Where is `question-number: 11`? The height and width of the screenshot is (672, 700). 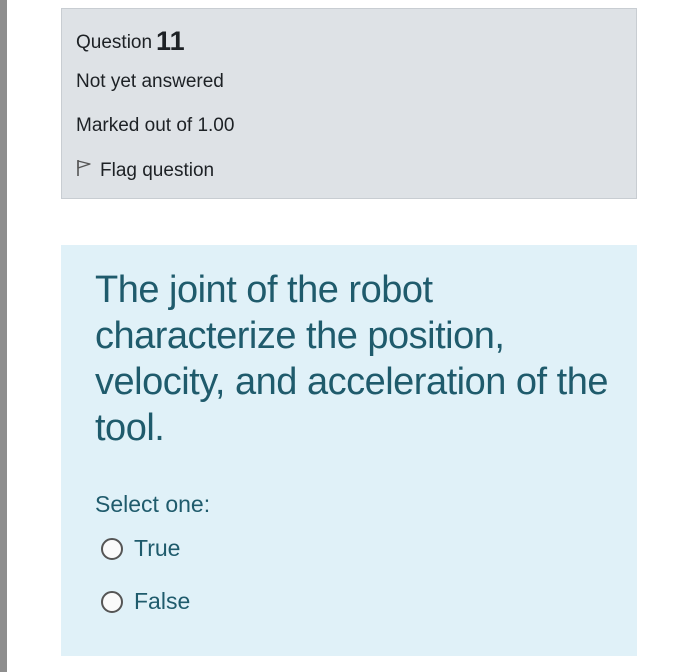 question-number: 11 is located at coordinates (170, 41).